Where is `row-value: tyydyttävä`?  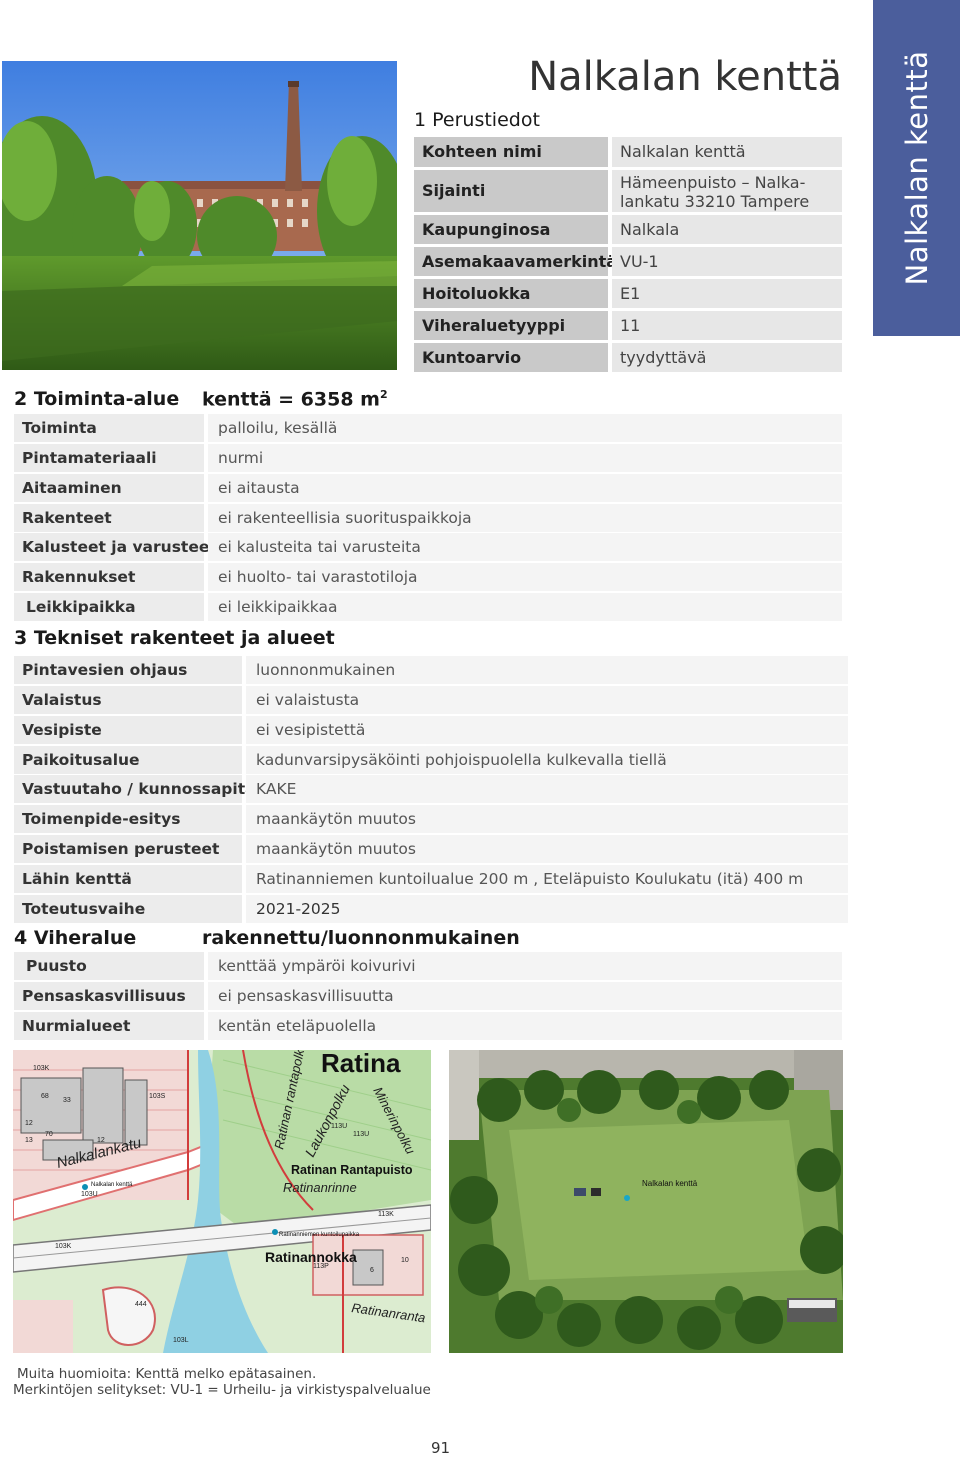
row-value: tyydyttävä is located at coordinates (727, 357).